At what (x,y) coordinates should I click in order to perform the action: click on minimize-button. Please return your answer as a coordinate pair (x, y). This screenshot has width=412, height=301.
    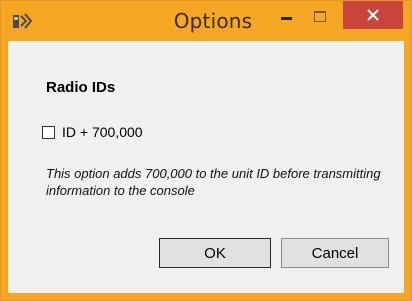
    Looking at the image, I should click on (286, 16).